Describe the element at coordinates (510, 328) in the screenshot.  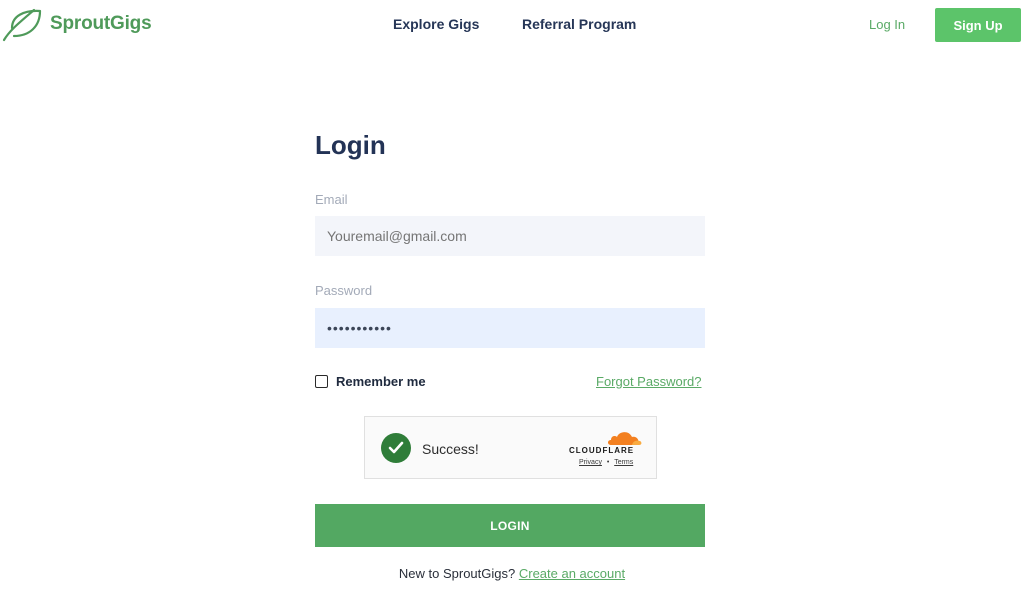
I see `password-field: •••••••••••` at that location.